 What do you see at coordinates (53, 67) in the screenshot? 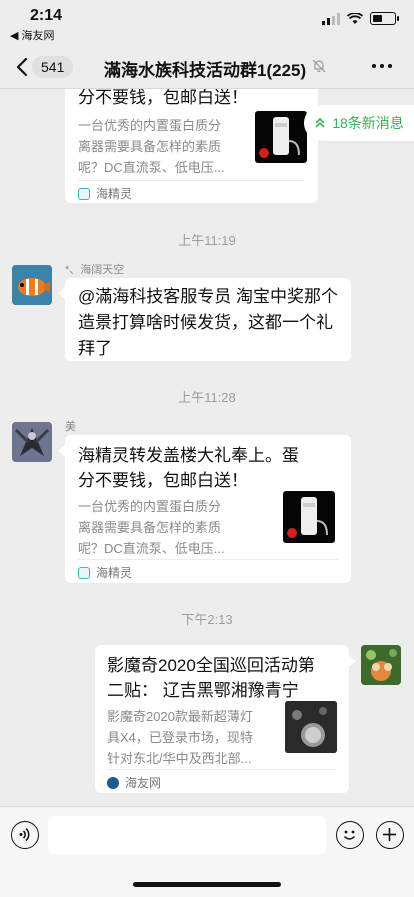
I see `unread-count-badge: 541` at bounding box center [53, 67].